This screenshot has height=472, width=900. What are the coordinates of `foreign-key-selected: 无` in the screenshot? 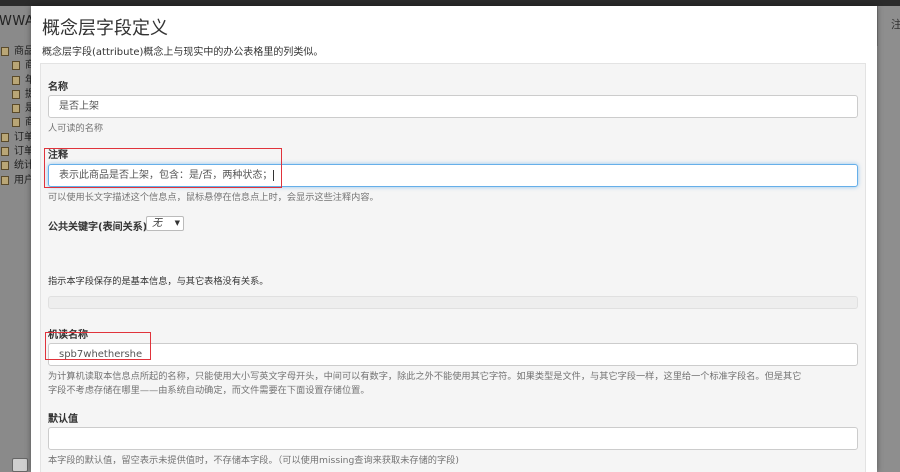 It's located at (157, 223).